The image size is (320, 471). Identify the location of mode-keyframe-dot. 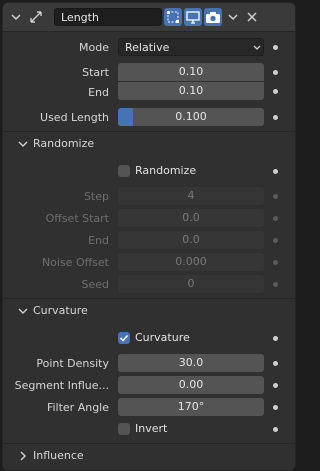
(275, 47).